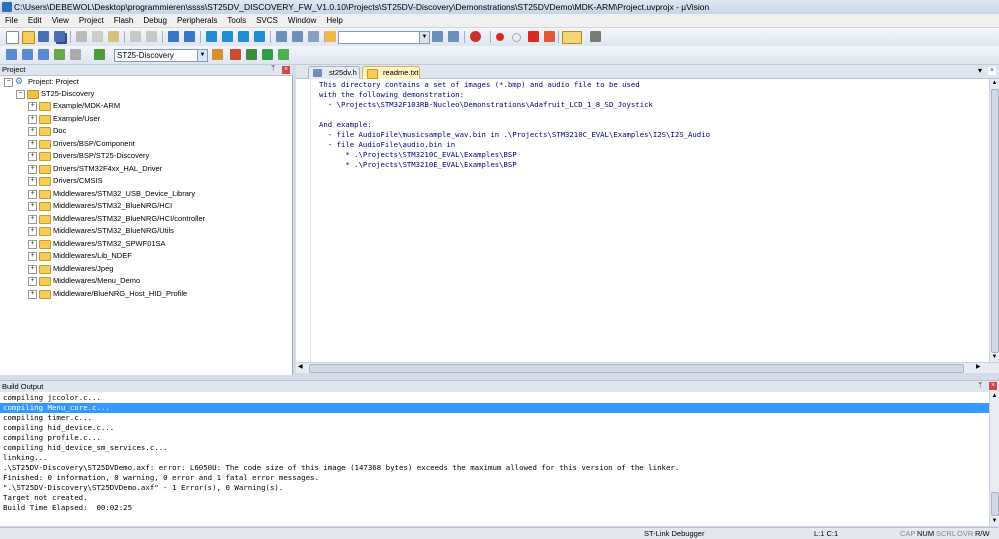 The width and height of the screenshot is (999, 539). Describe the element at coordinates (124, 20) in the screenshot. I see `menu-item-flash: Flash` at that location.